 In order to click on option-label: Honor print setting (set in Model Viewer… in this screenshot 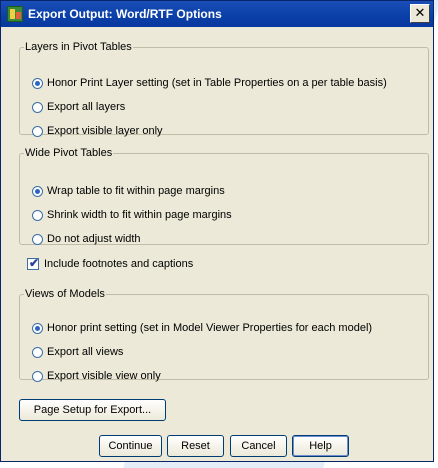, I will do `click(210, 328)`.